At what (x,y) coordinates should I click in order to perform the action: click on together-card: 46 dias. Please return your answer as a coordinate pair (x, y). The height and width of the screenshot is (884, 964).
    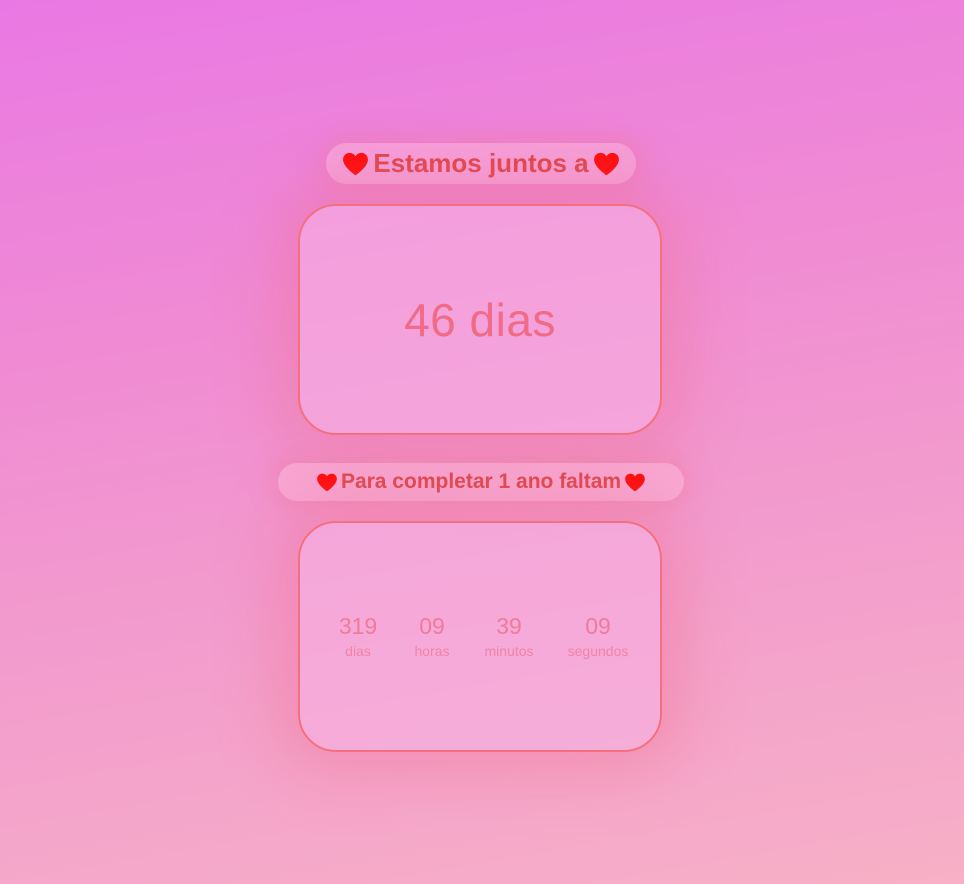
    Looking at the image, I should click on (480, 319).